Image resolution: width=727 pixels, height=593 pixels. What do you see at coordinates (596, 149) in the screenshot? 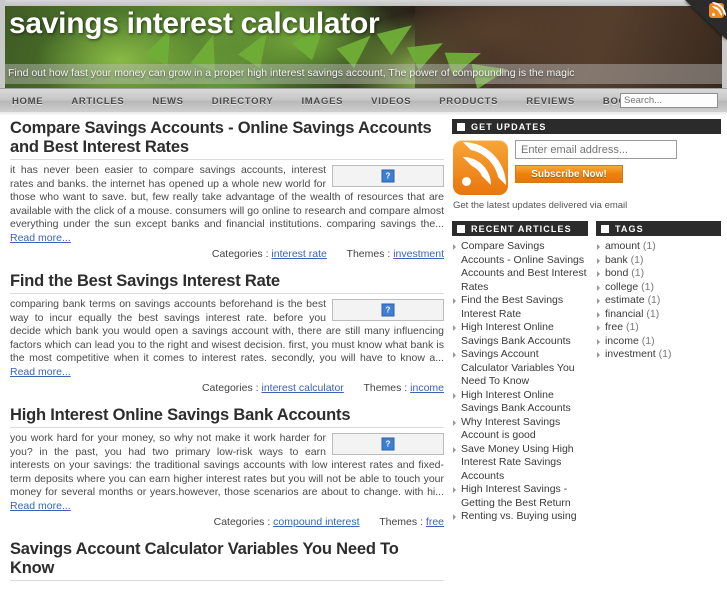
I see `email-field` at bounding box center [596, 149].